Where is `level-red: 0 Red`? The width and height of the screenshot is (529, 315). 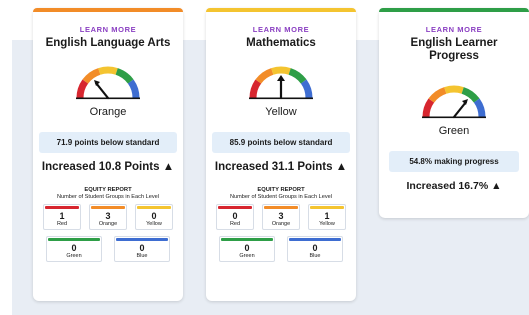
level-red: 0 Red is located at coordinates (235, 217).